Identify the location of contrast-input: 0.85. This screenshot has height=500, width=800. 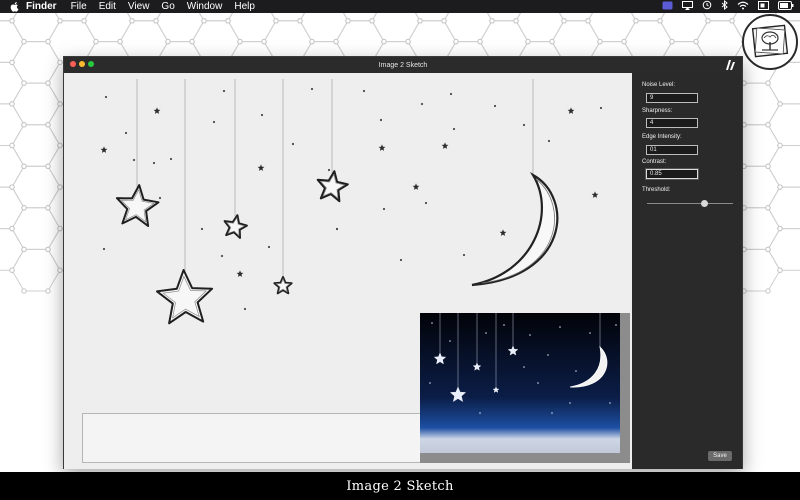
(672, 174).